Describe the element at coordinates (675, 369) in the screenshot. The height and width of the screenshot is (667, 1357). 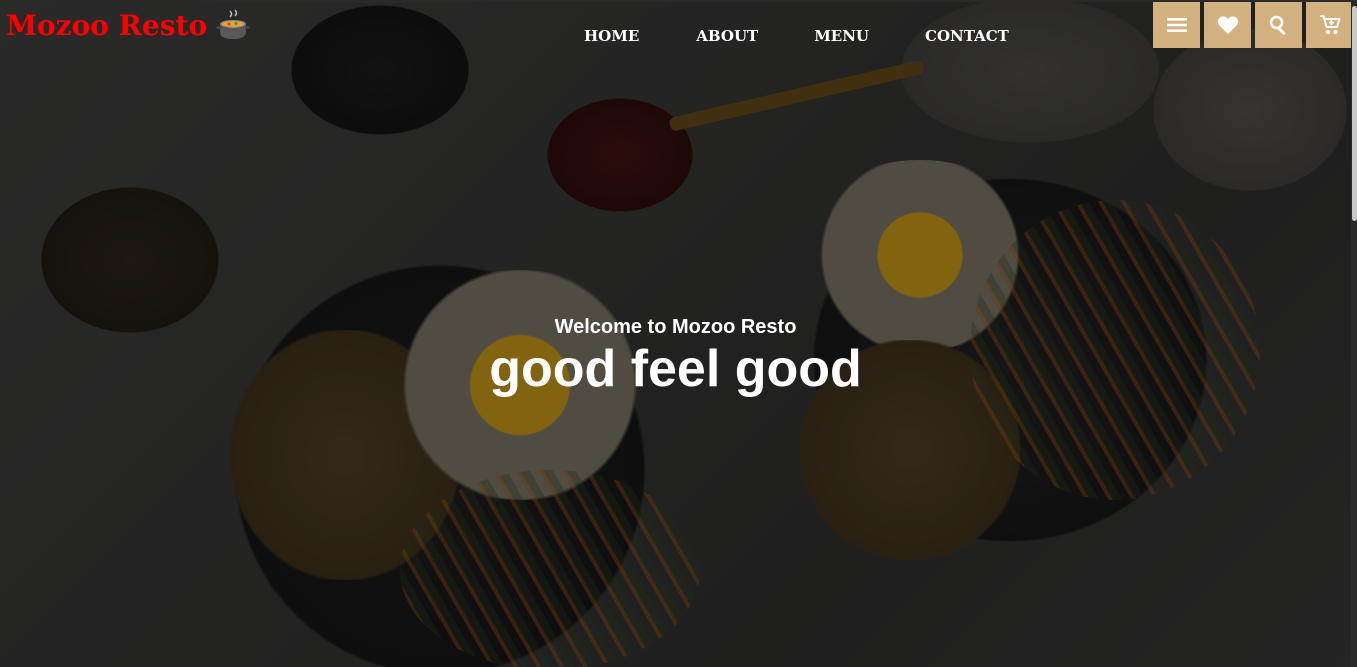
I see `hero-tagline: good feel good` at that location.